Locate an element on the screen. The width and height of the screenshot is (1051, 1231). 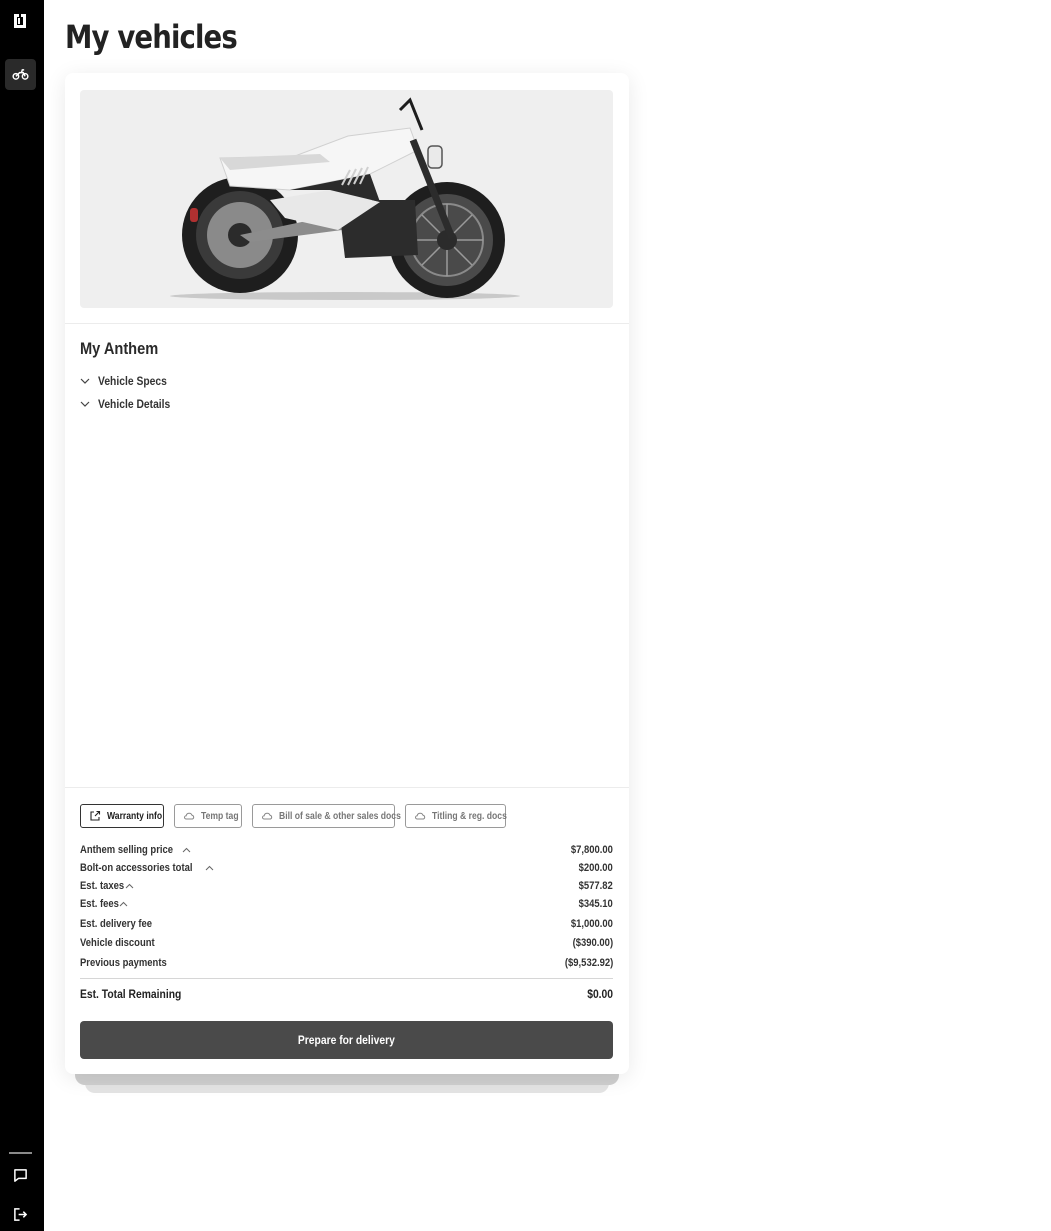
price-value: ($9,532.92) is located at coordinates (588, 963).